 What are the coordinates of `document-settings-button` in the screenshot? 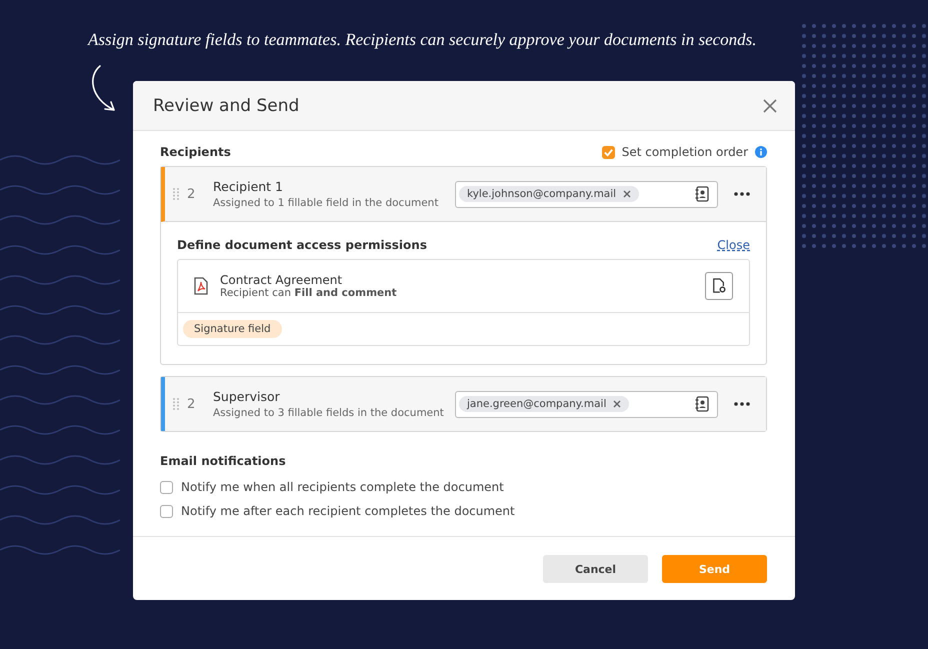 It's located at (719, 286).